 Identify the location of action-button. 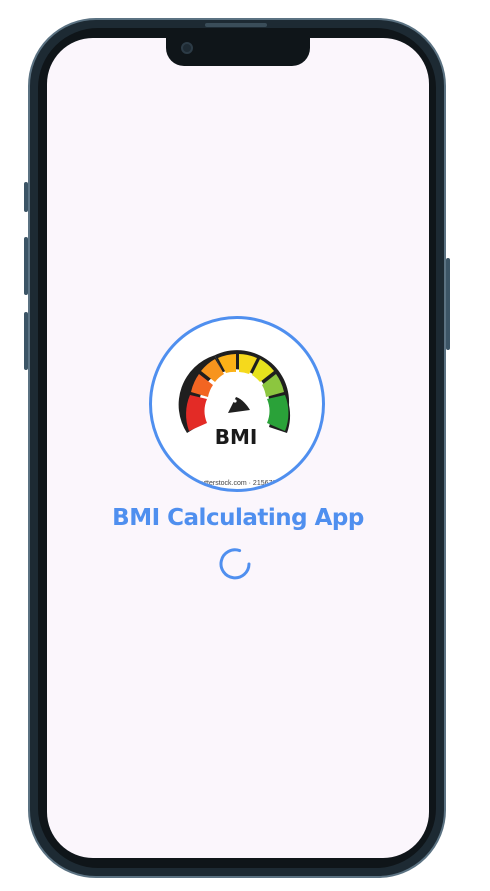
(26, 197).